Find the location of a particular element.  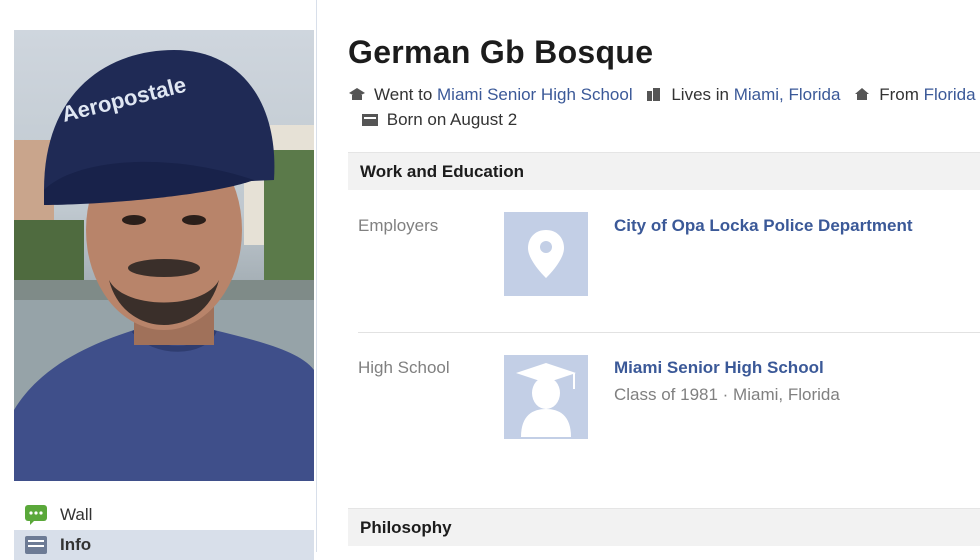

side-navigation: Wall Info is located at coordinates (164, 530).